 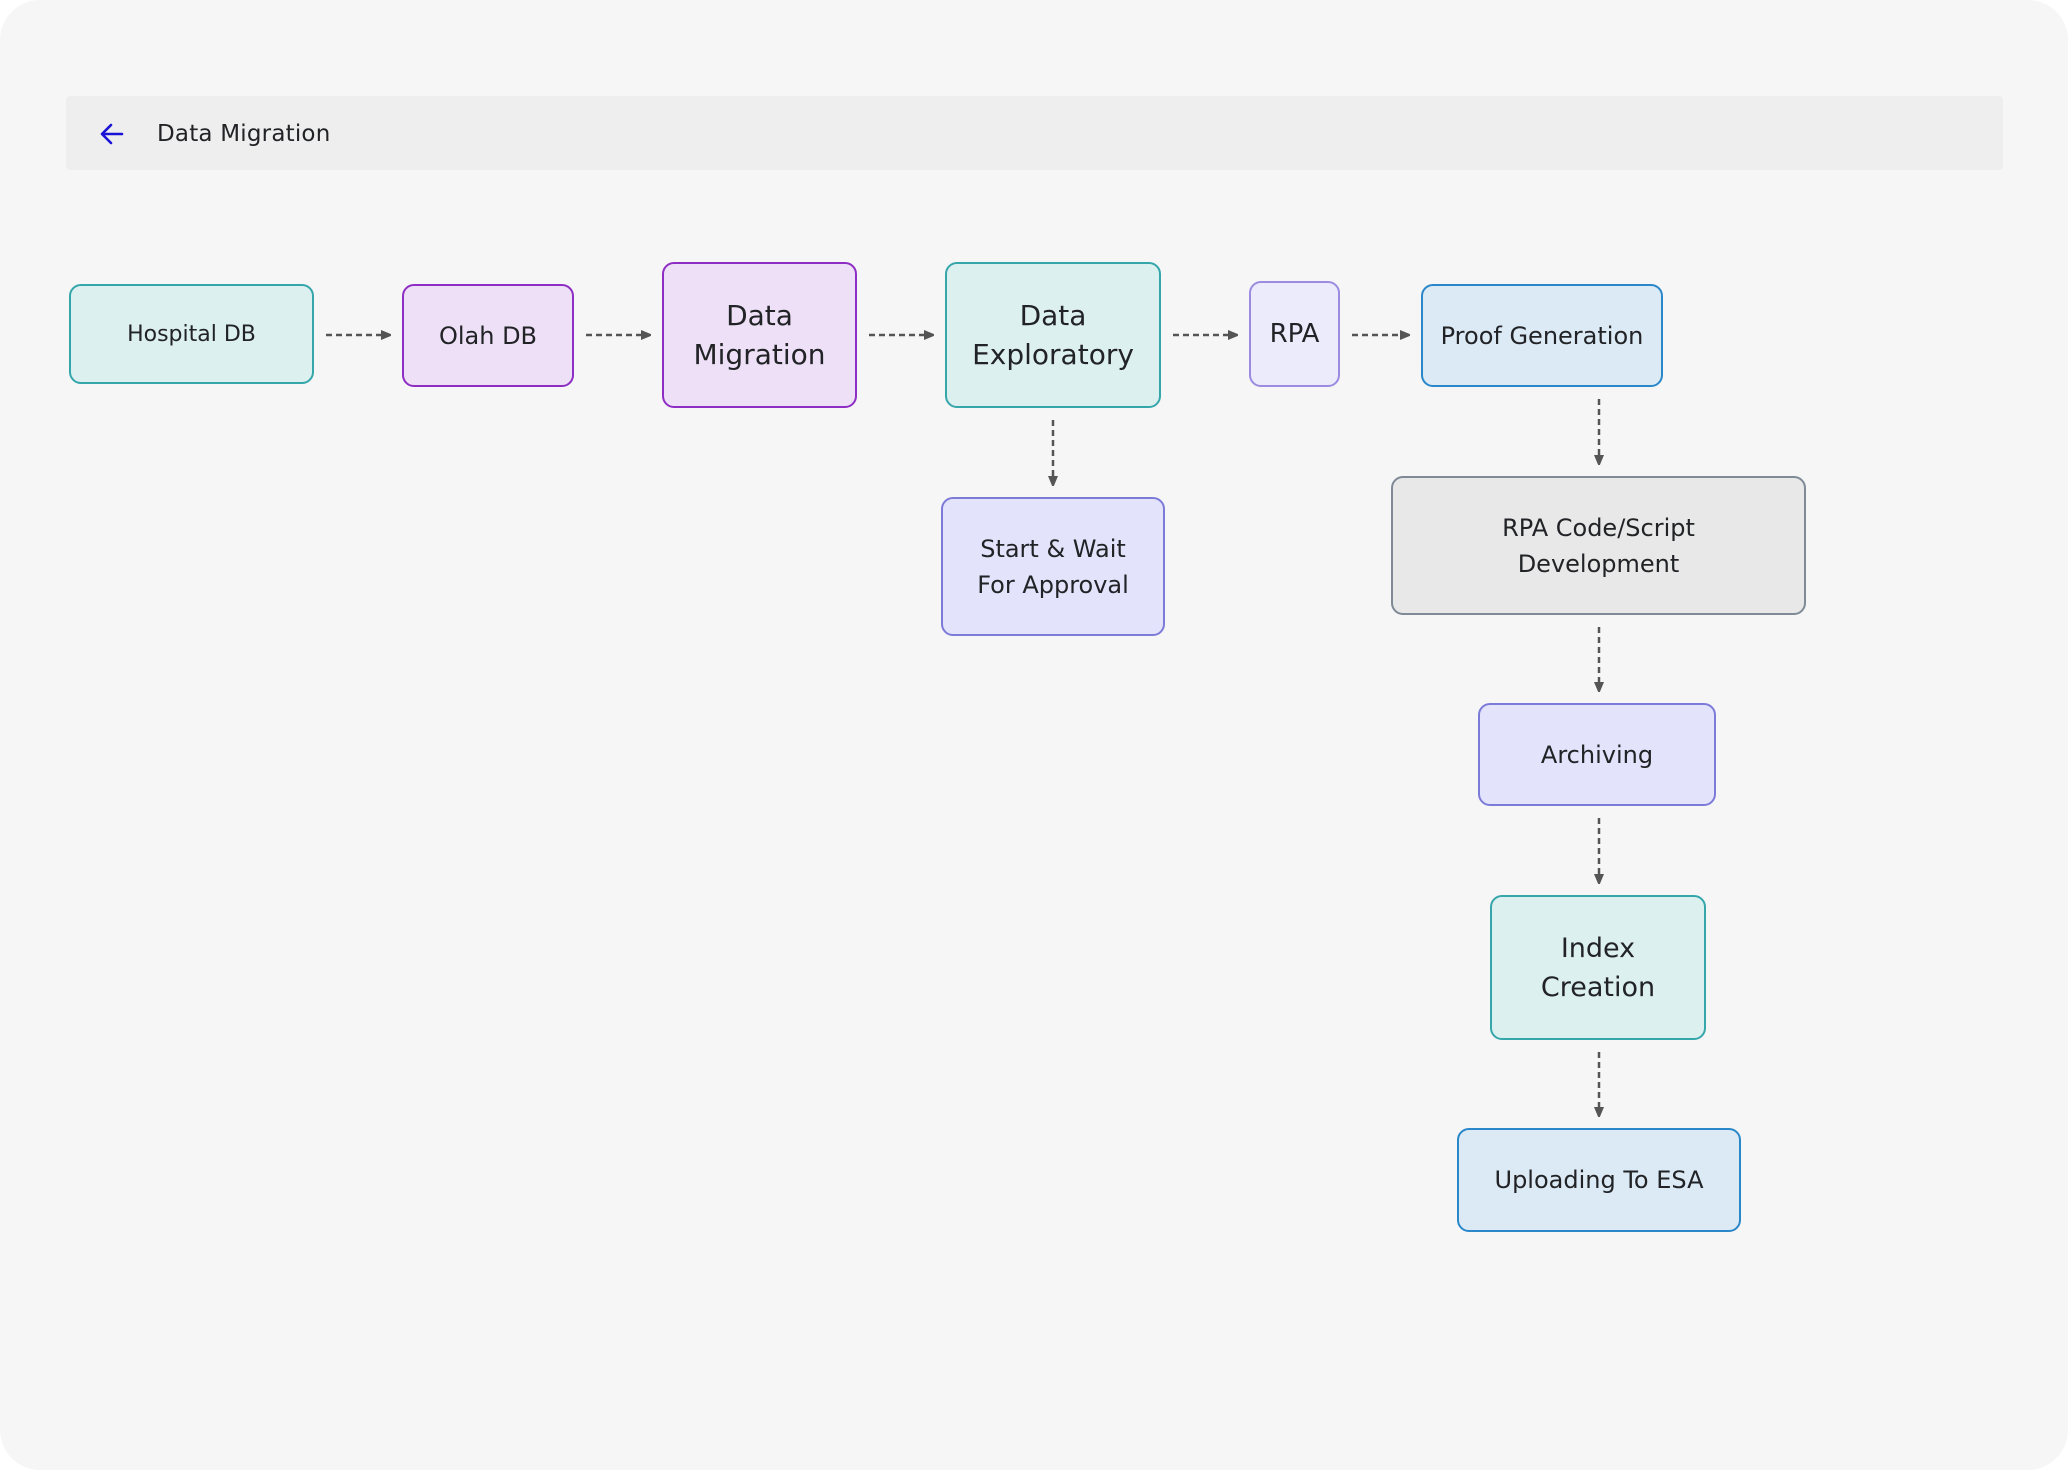 I want to click on page-title: Data Migration, so click(x=244, y=134).